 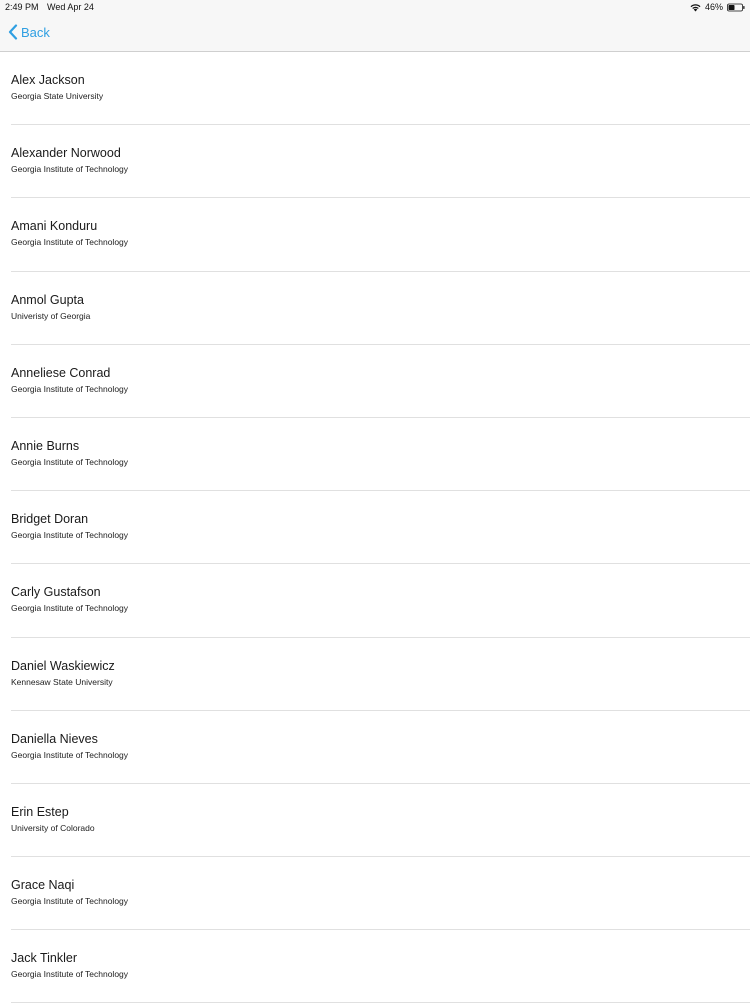 I want to click on status-left: 2:49 PM Wed Apr 24, so click(x=49, y=7).